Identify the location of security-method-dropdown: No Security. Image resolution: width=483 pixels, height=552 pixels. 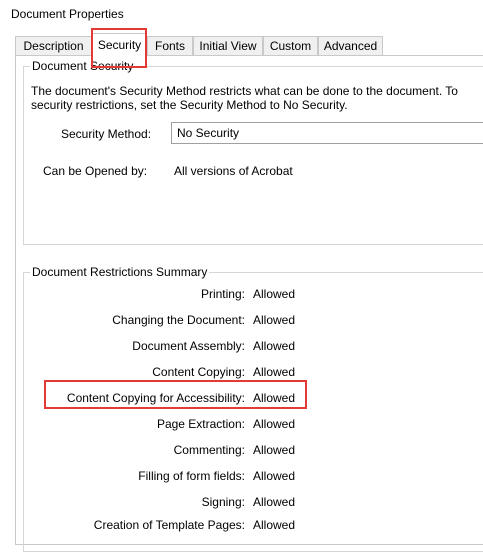
(327, 133).